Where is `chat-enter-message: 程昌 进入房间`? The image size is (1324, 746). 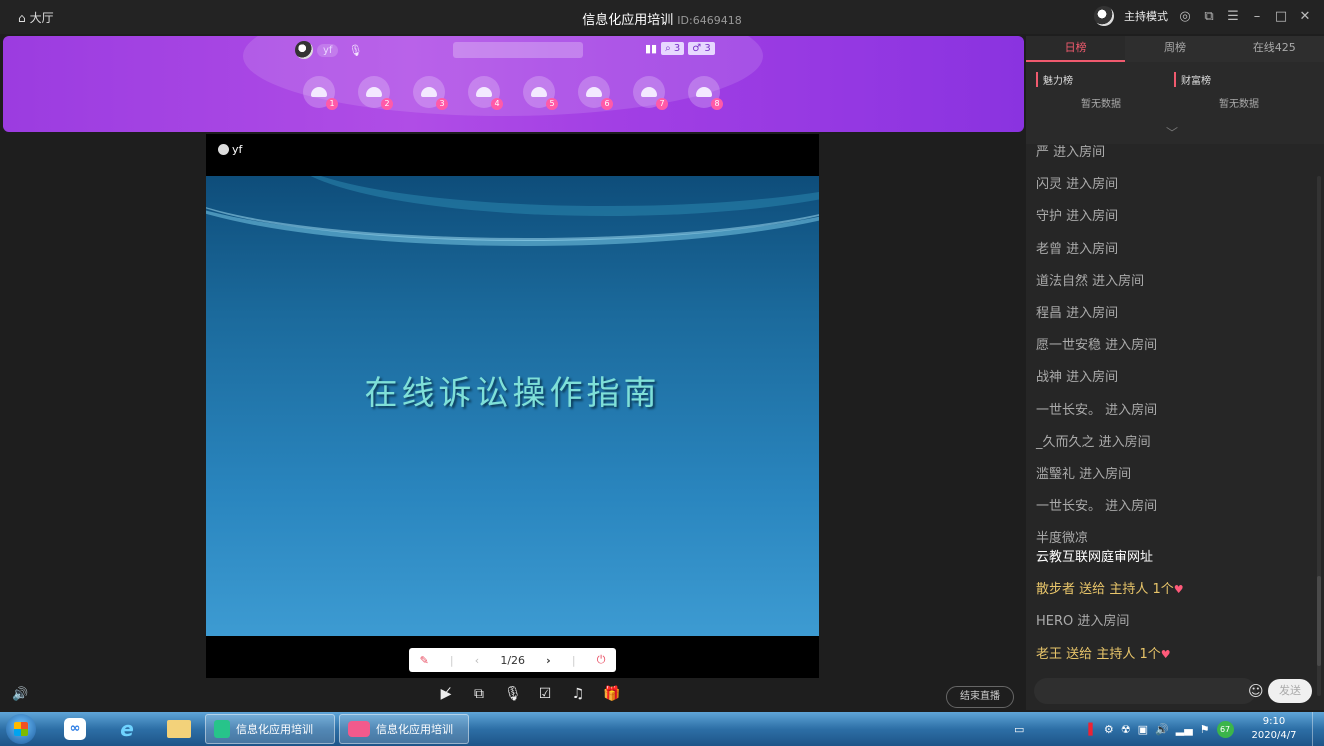
chat-enter-message: 程昌 进入房间 is located at coordinates (1176, 322).